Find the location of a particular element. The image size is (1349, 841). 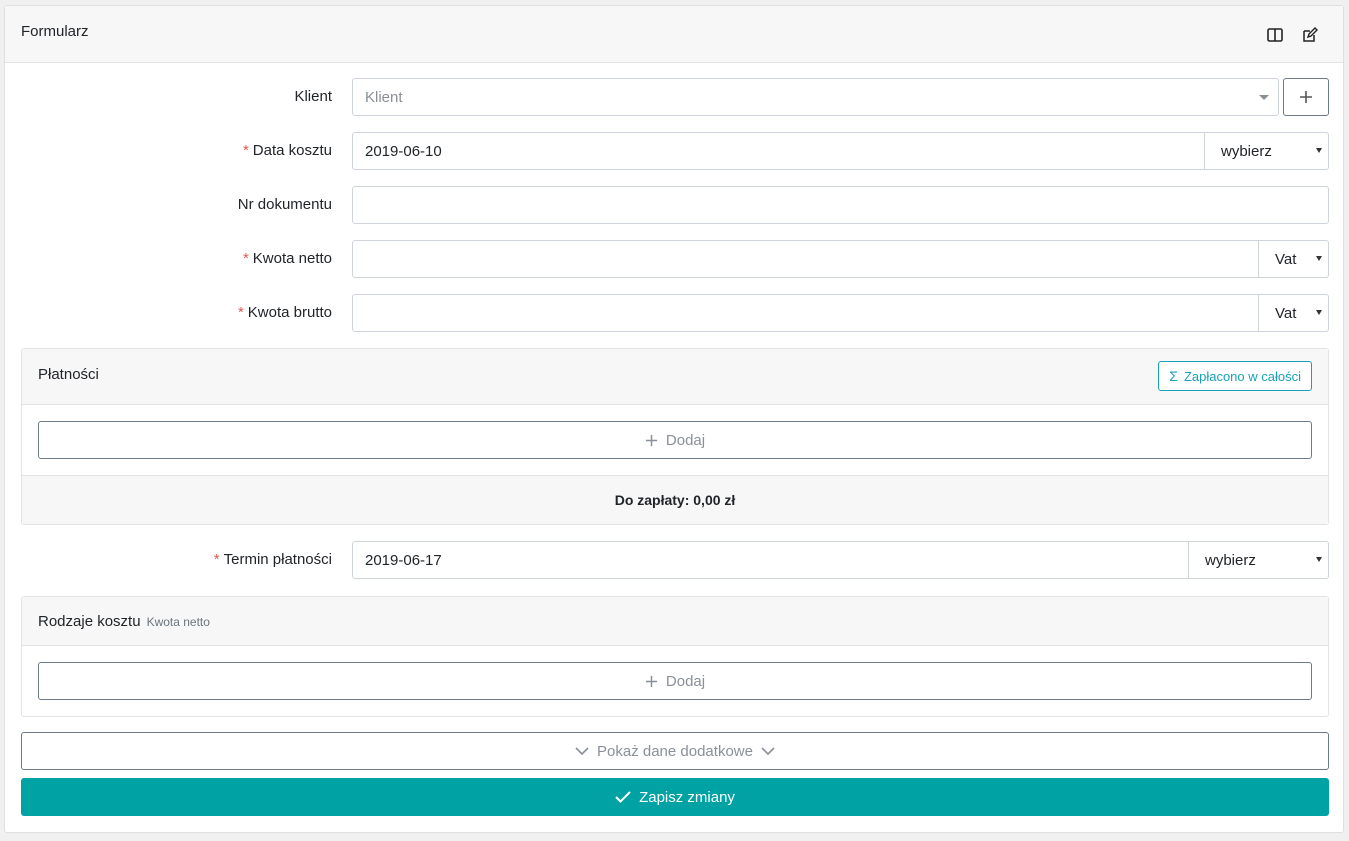

rodzaje-header: Rodzaje kosztu Kwota netto is located at coordinates (675, 621).